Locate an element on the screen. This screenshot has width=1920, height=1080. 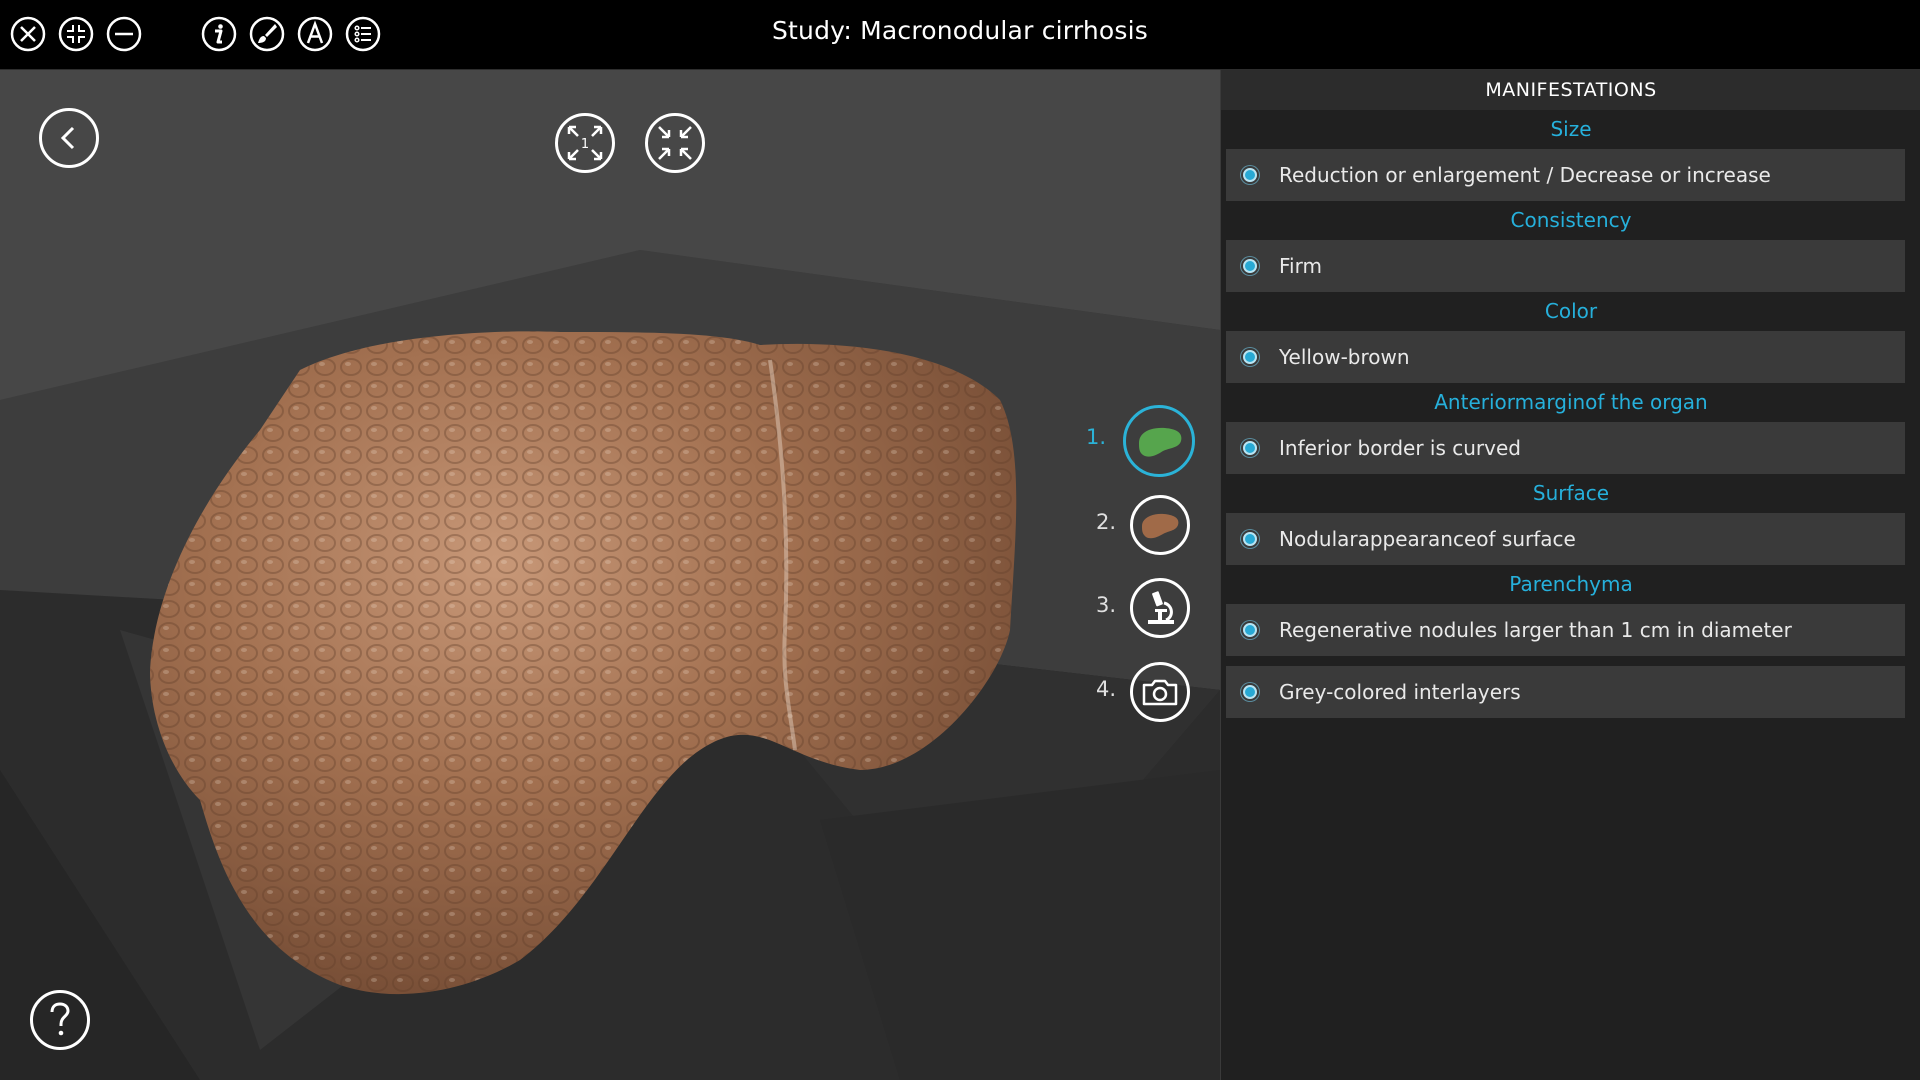
section-title: Anteriormarginof the organ is located at coordinates (1571, 402).